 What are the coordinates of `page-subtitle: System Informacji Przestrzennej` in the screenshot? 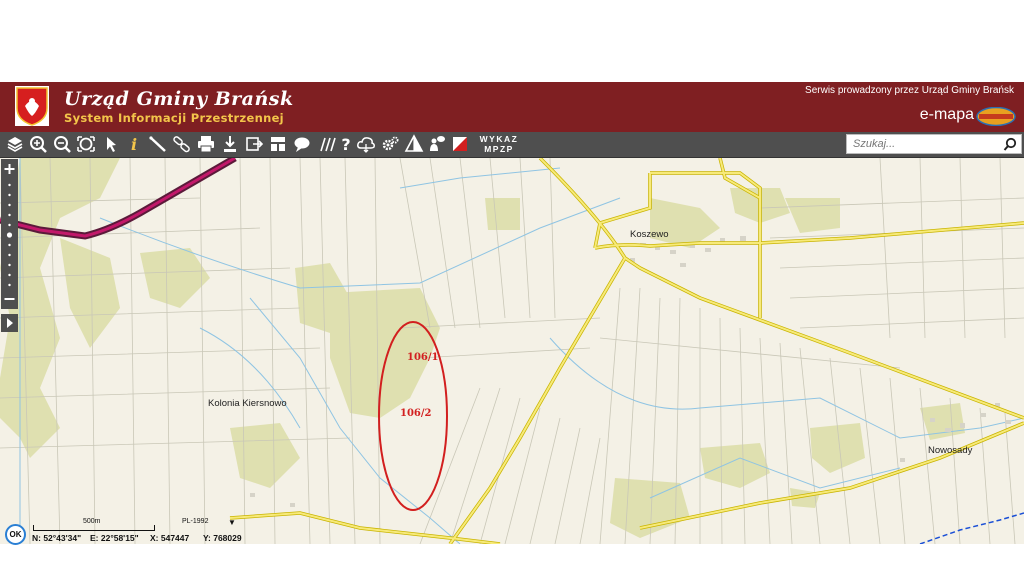 It's located at (174, 118).